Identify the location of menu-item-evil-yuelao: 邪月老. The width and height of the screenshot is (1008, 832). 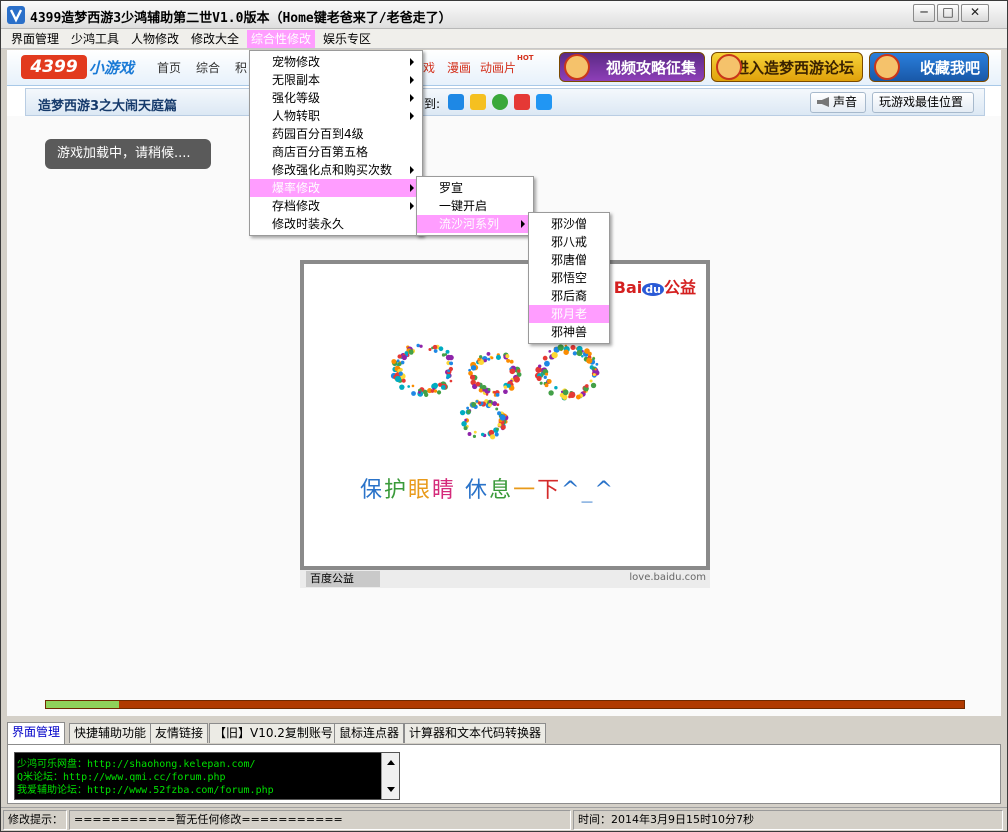
(569, 314).